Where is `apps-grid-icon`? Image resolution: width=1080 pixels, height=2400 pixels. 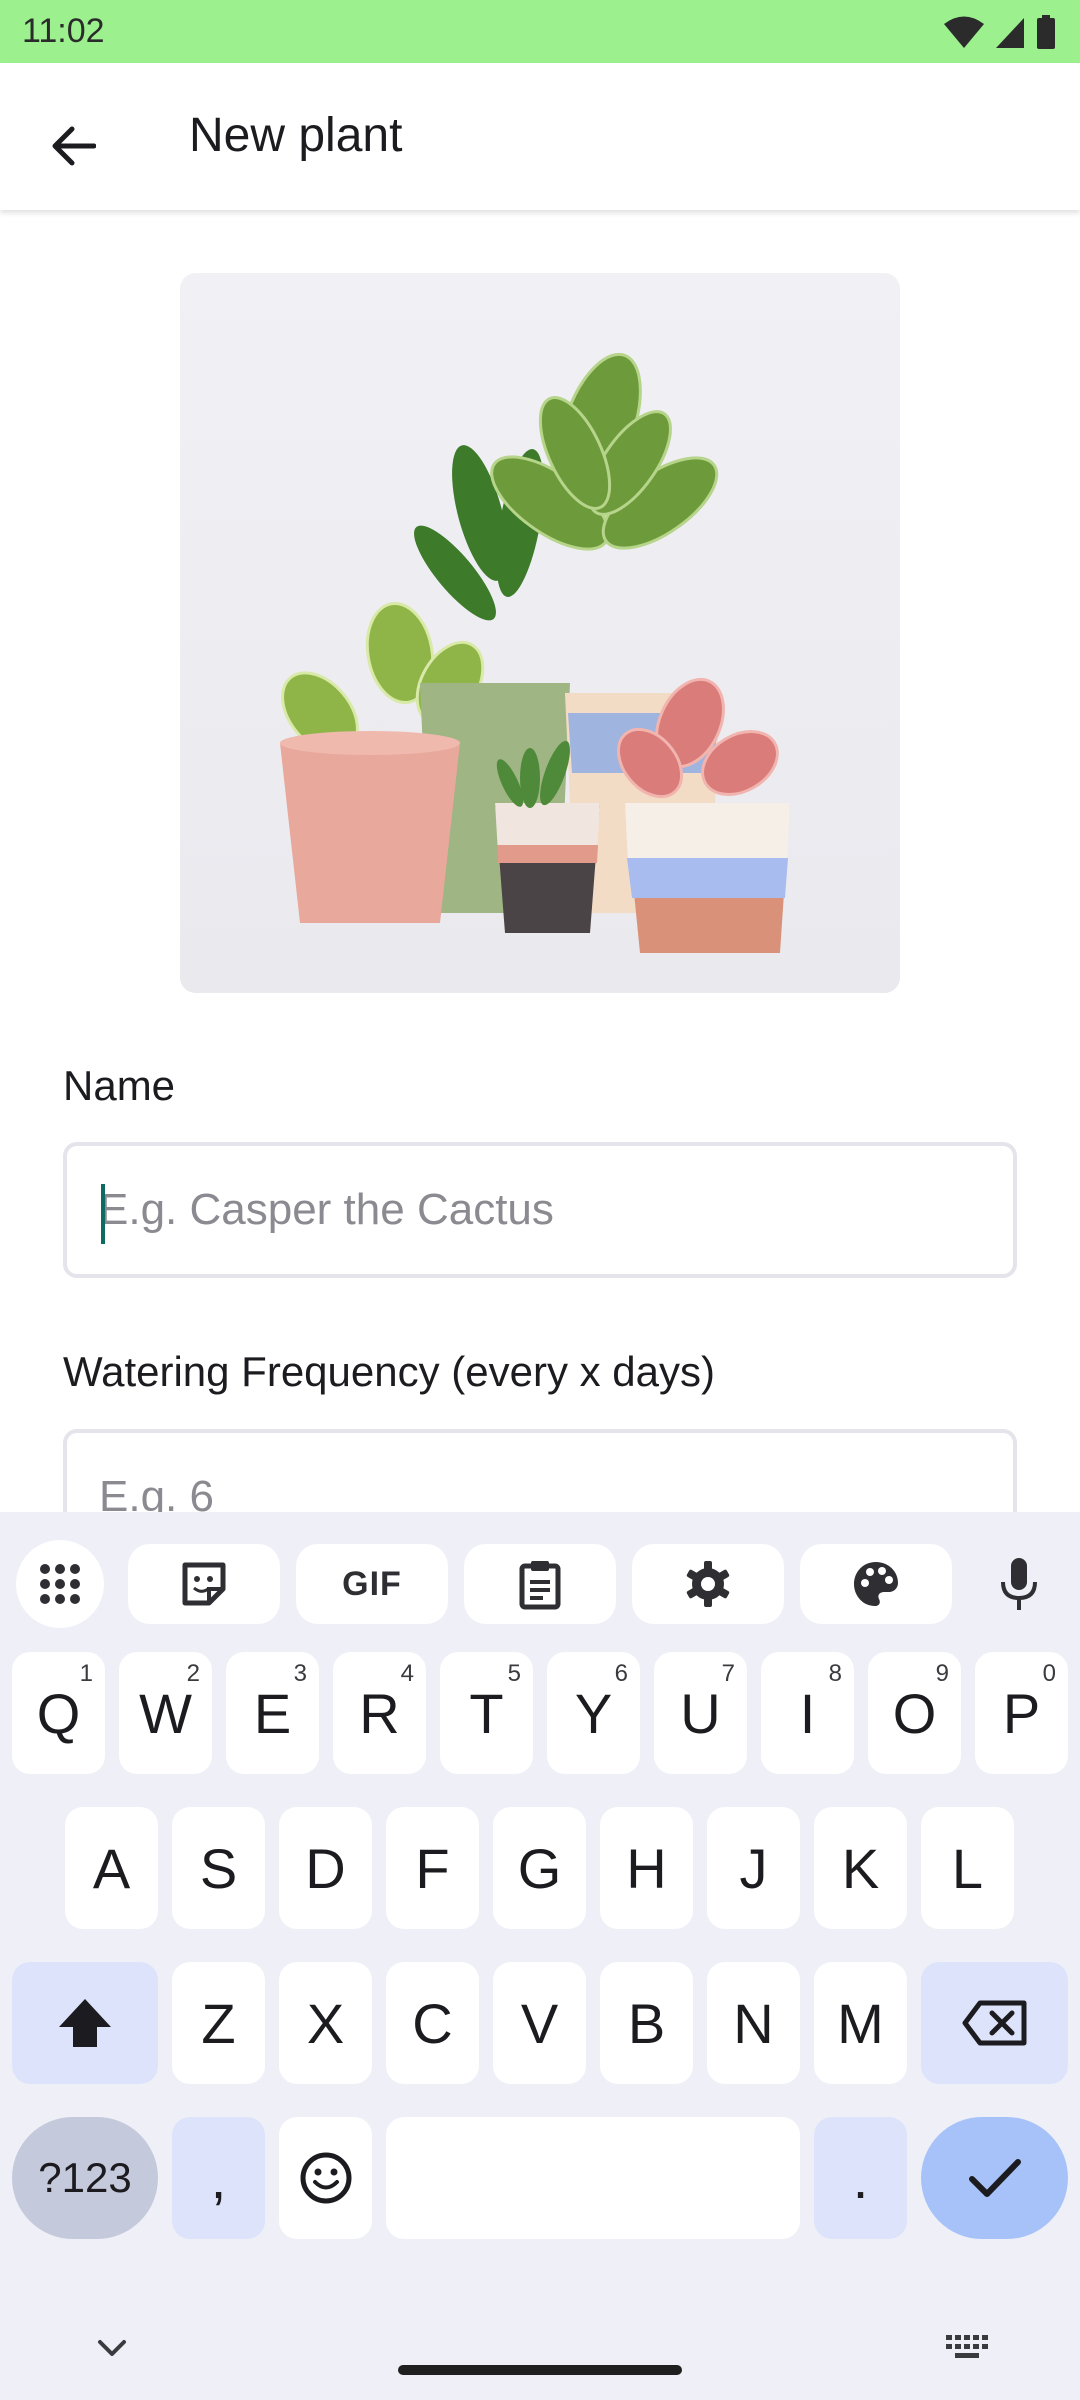
apps-grid-icon is located at coordinates (60, 1584).